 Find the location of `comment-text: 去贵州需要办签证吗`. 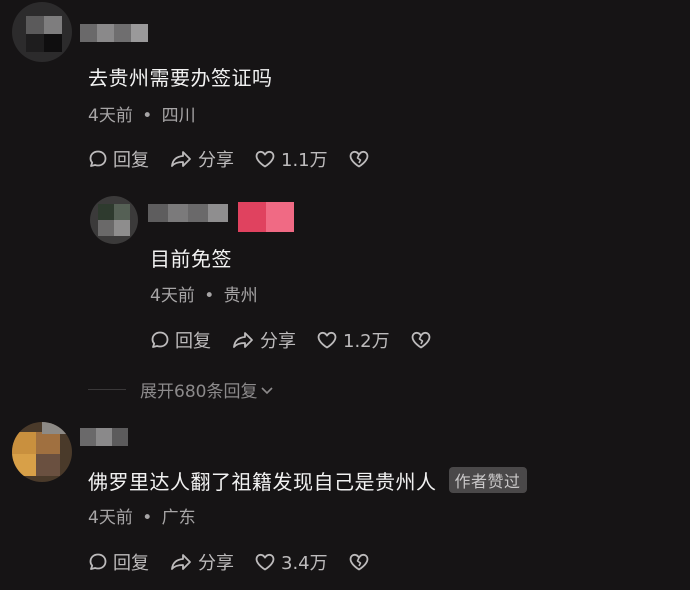

comment-text: 去贵州需要办签证吗 is located at coordinates (180, 78).